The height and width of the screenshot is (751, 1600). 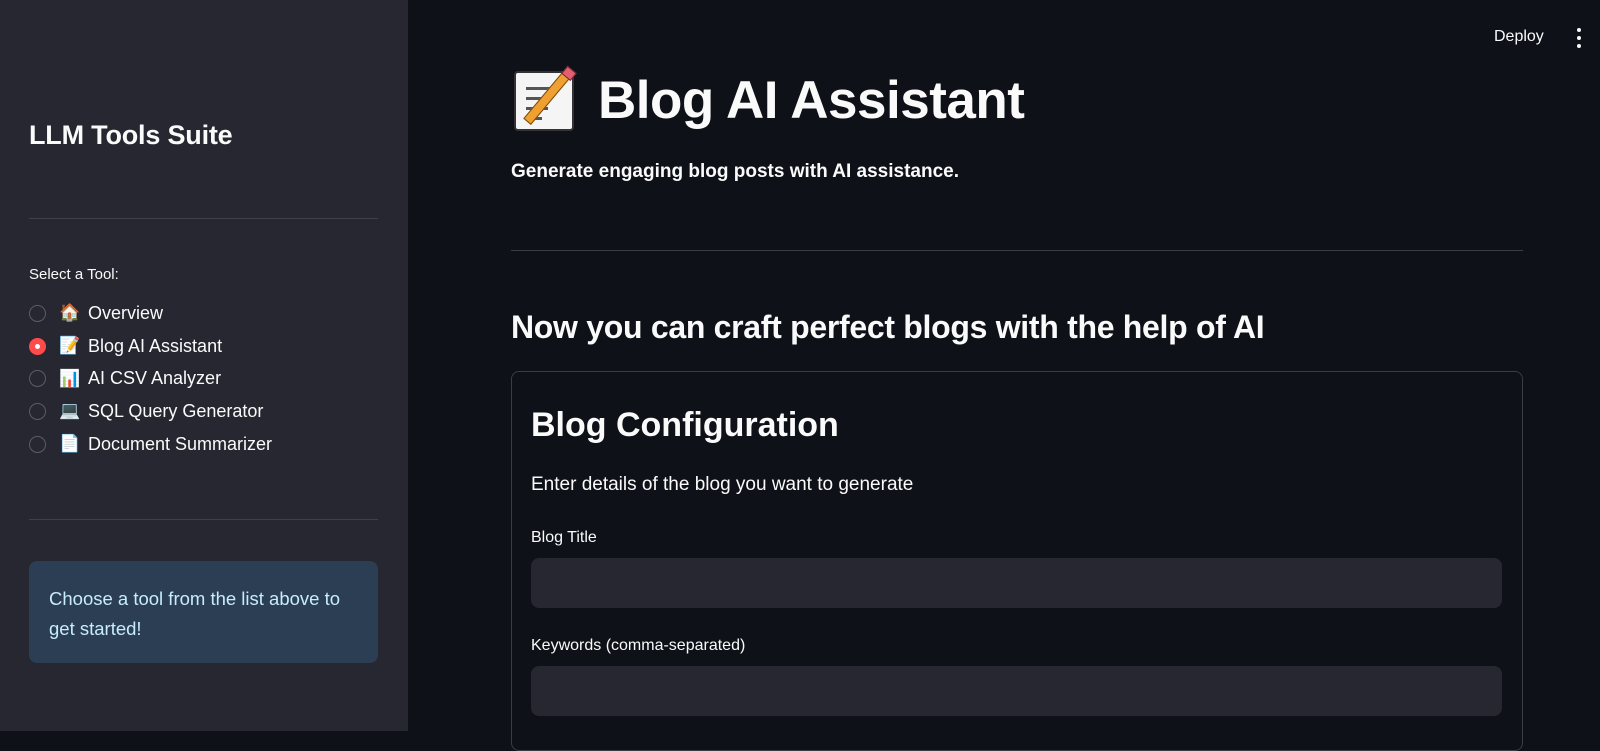 I want to click on bar-chart-icon: 📊, so click(x=70, y=378).